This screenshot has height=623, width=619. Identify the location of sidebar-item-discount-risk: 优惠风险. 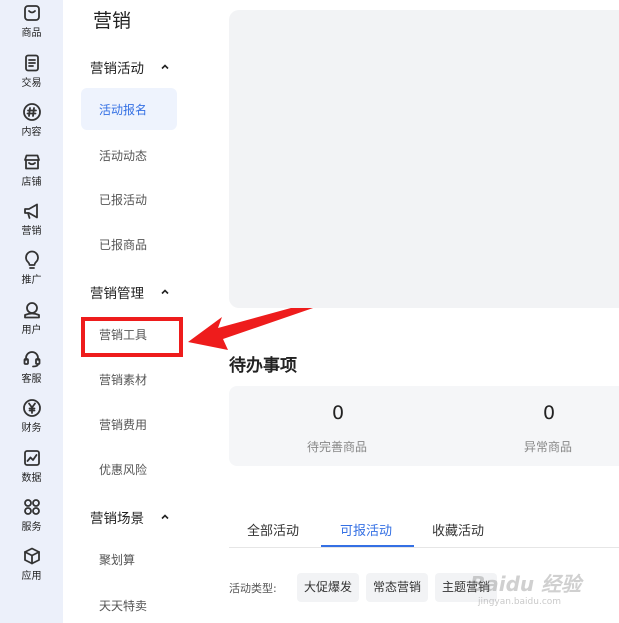
(123, 469).